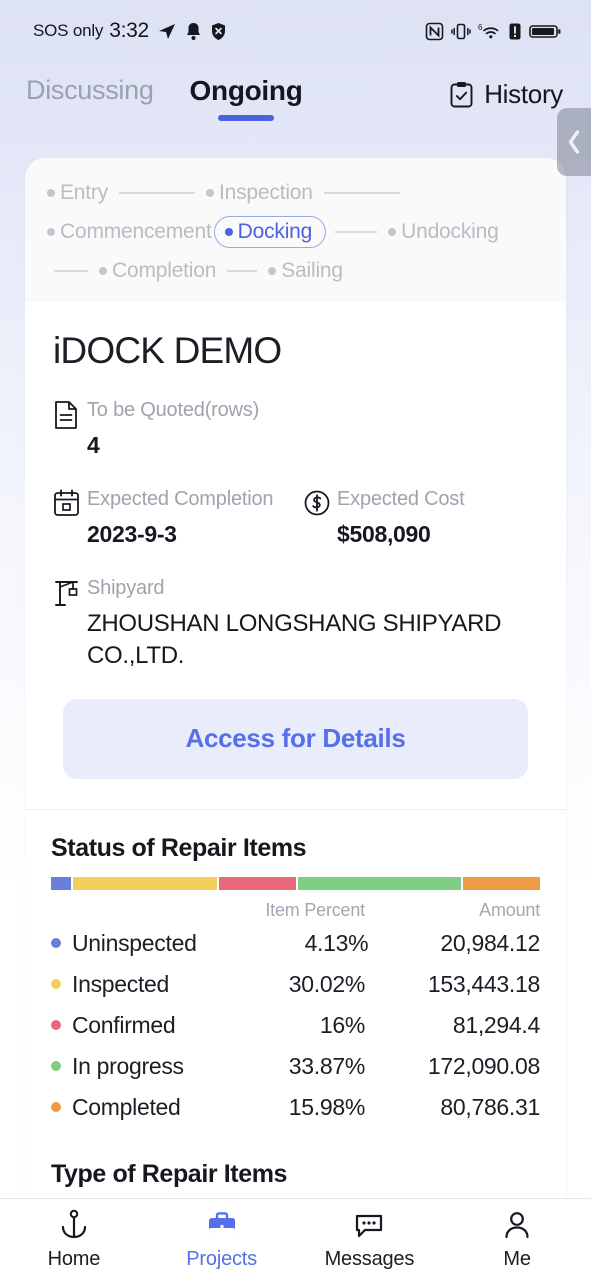 The height and width of the screenshot is (1280, 591). Describe the element at coordinates (517, 1224) in the screenshot. I see `person-icon` at that location.